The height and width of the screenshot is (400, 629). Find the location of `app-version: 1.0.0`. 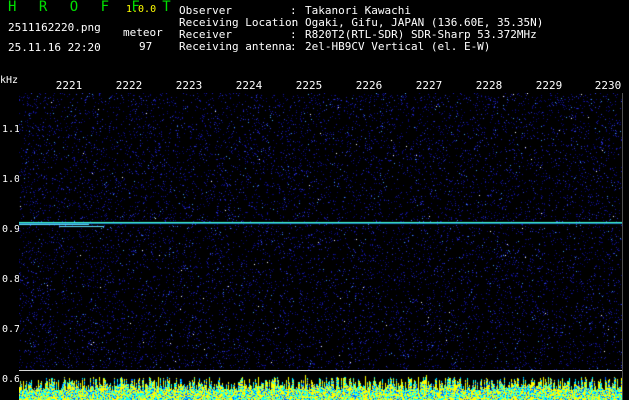

app-version: 1.0.0 is located at coordinates (141, 9).